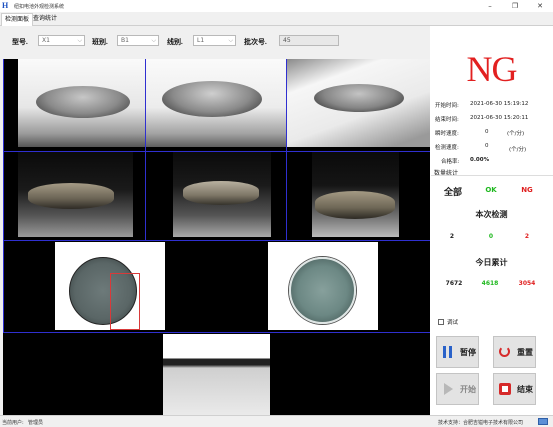 The width and height of the screenshot is (553, 427). What do you see at coordinates (525, 352) in the screenshot?
I see `reset-label: 重置` at bounding box center [525, 352].